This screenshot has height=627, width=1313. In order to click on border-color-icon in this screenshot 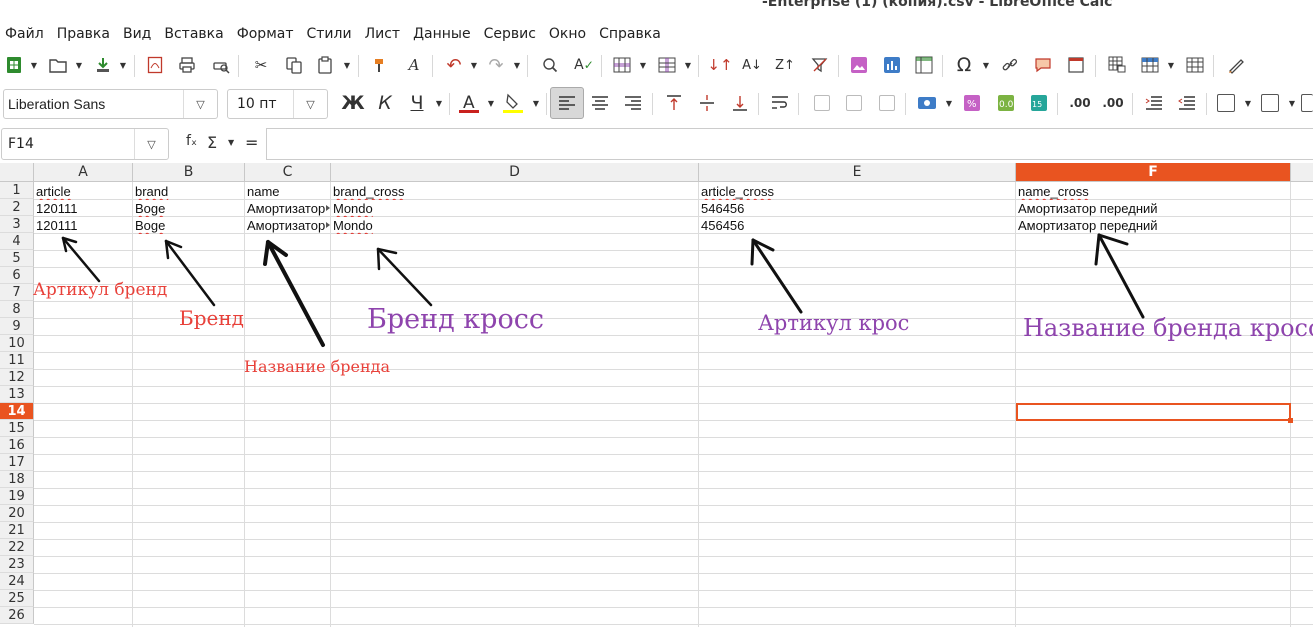, I will do `click(1306, 103)`.